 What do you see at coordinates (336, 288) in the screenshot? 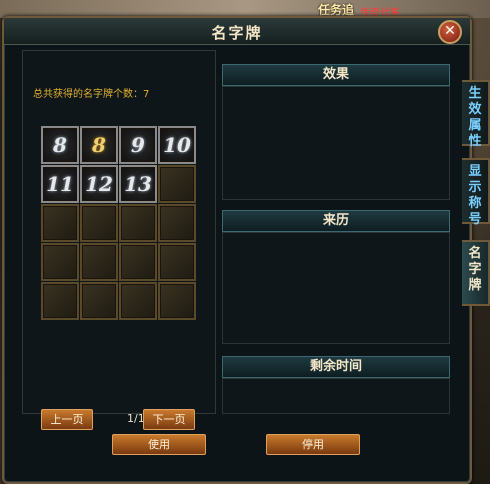
I see `source-body` at bounding box center [336, 288].